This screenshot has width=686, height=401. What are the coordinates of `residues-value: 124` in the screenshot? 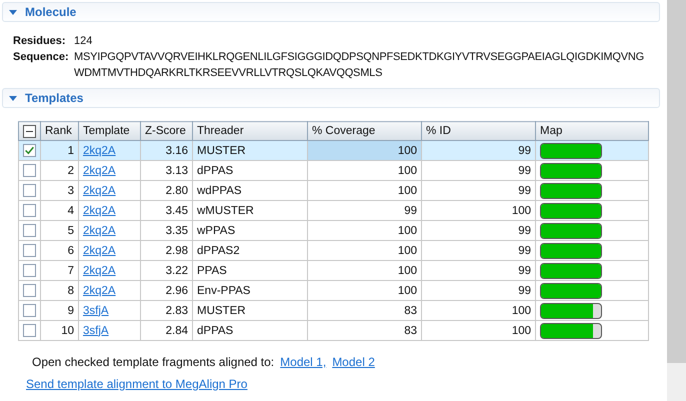 It's located at (83, 41).